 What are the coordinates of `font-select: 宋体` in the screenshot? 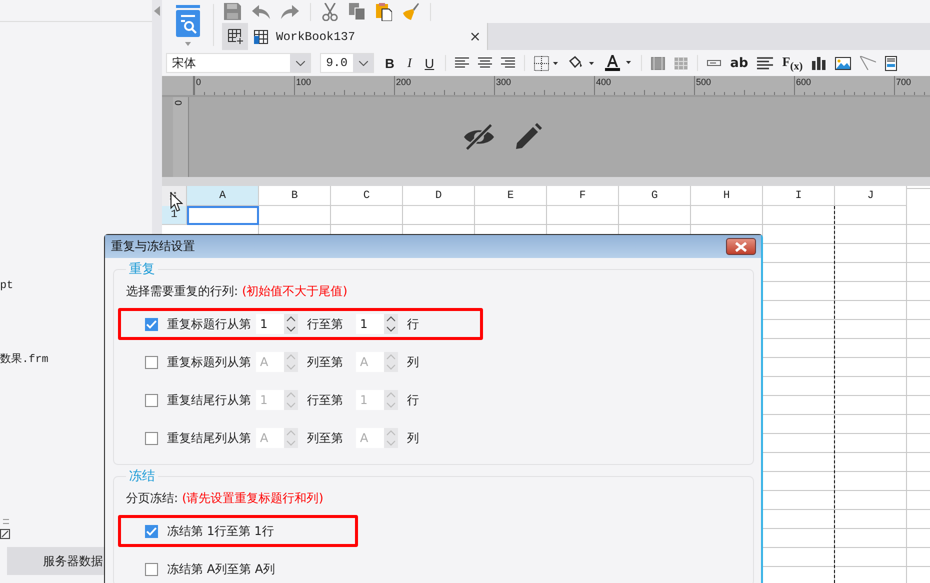 It's located at (238, 63).